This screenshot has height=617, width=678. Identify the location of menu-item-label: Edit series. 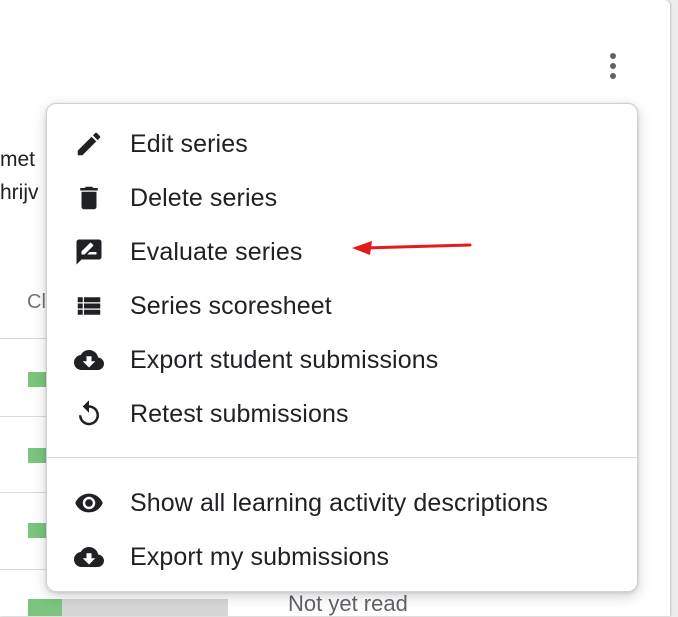
(189, 143).